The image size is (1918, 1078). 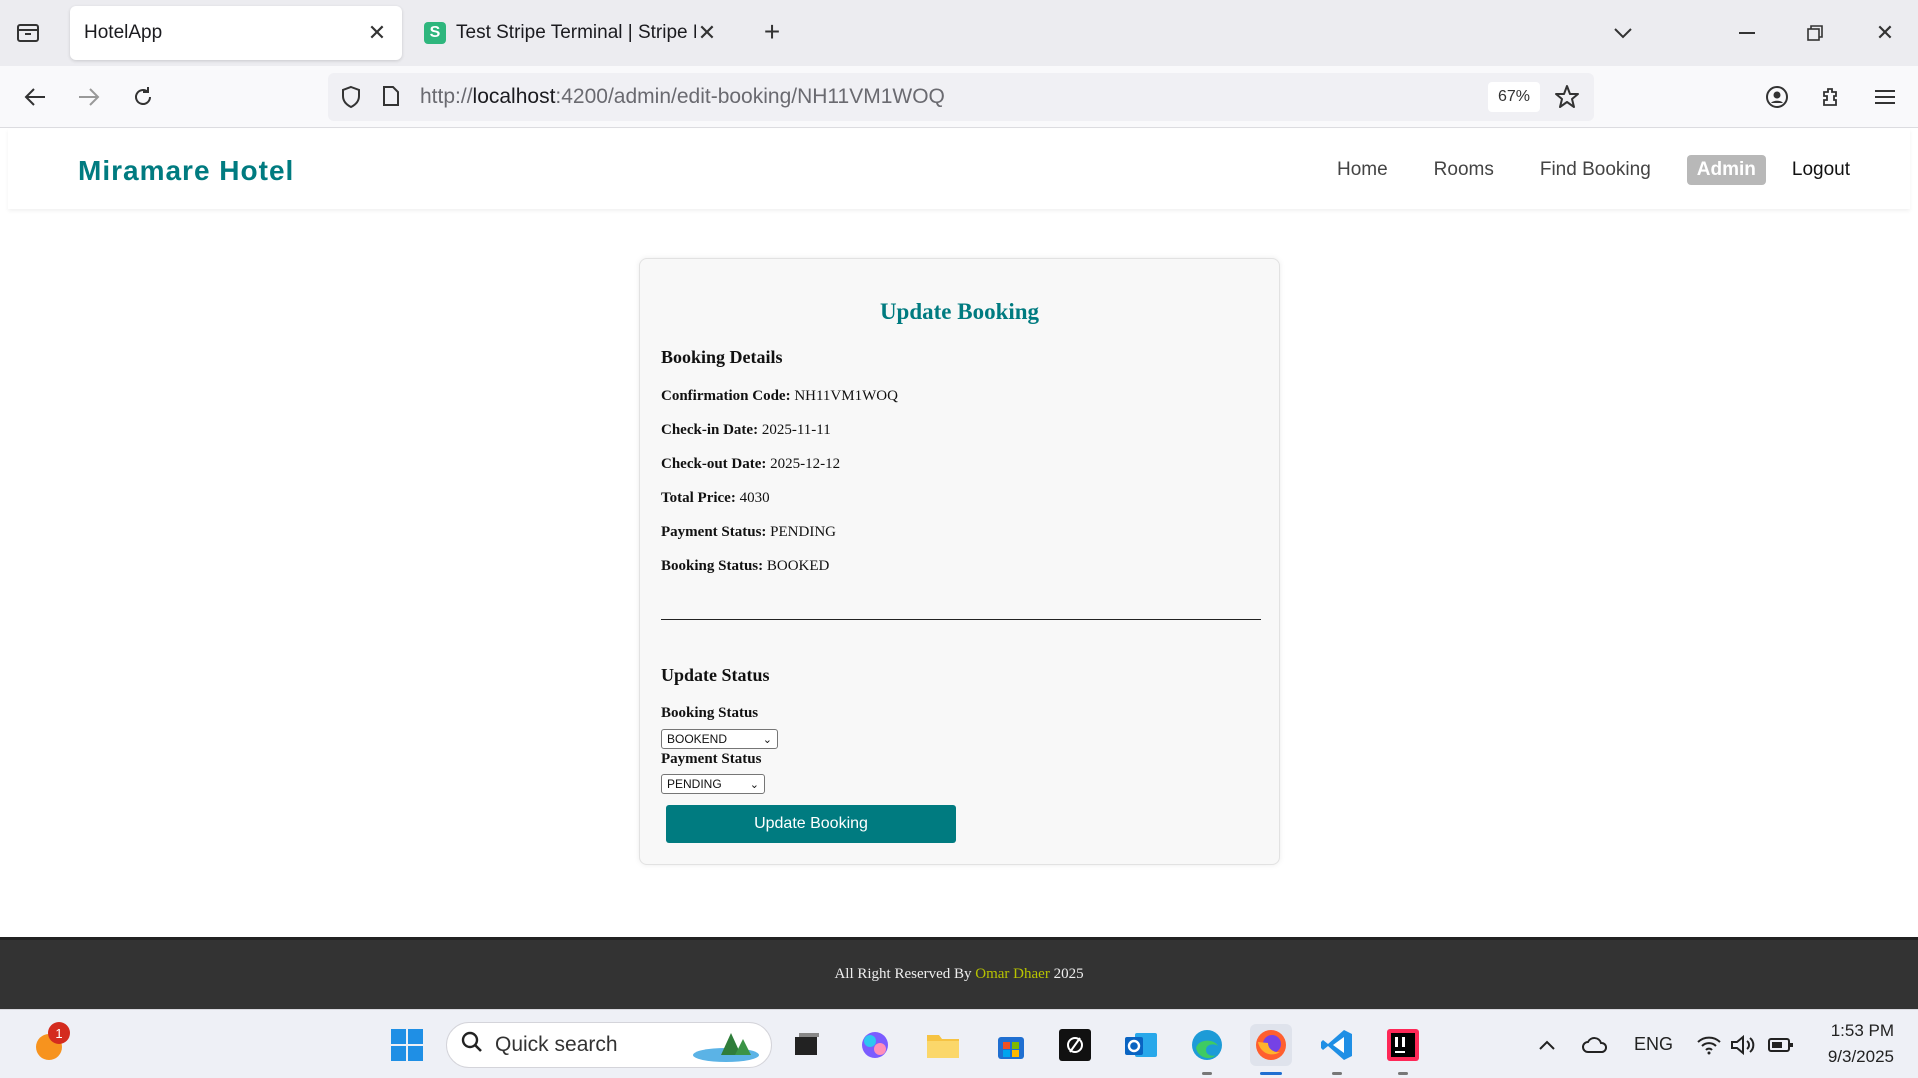 I want to click on detail-check-out: Check-out Date: 2025-12-12, so click(x=750, y=464).